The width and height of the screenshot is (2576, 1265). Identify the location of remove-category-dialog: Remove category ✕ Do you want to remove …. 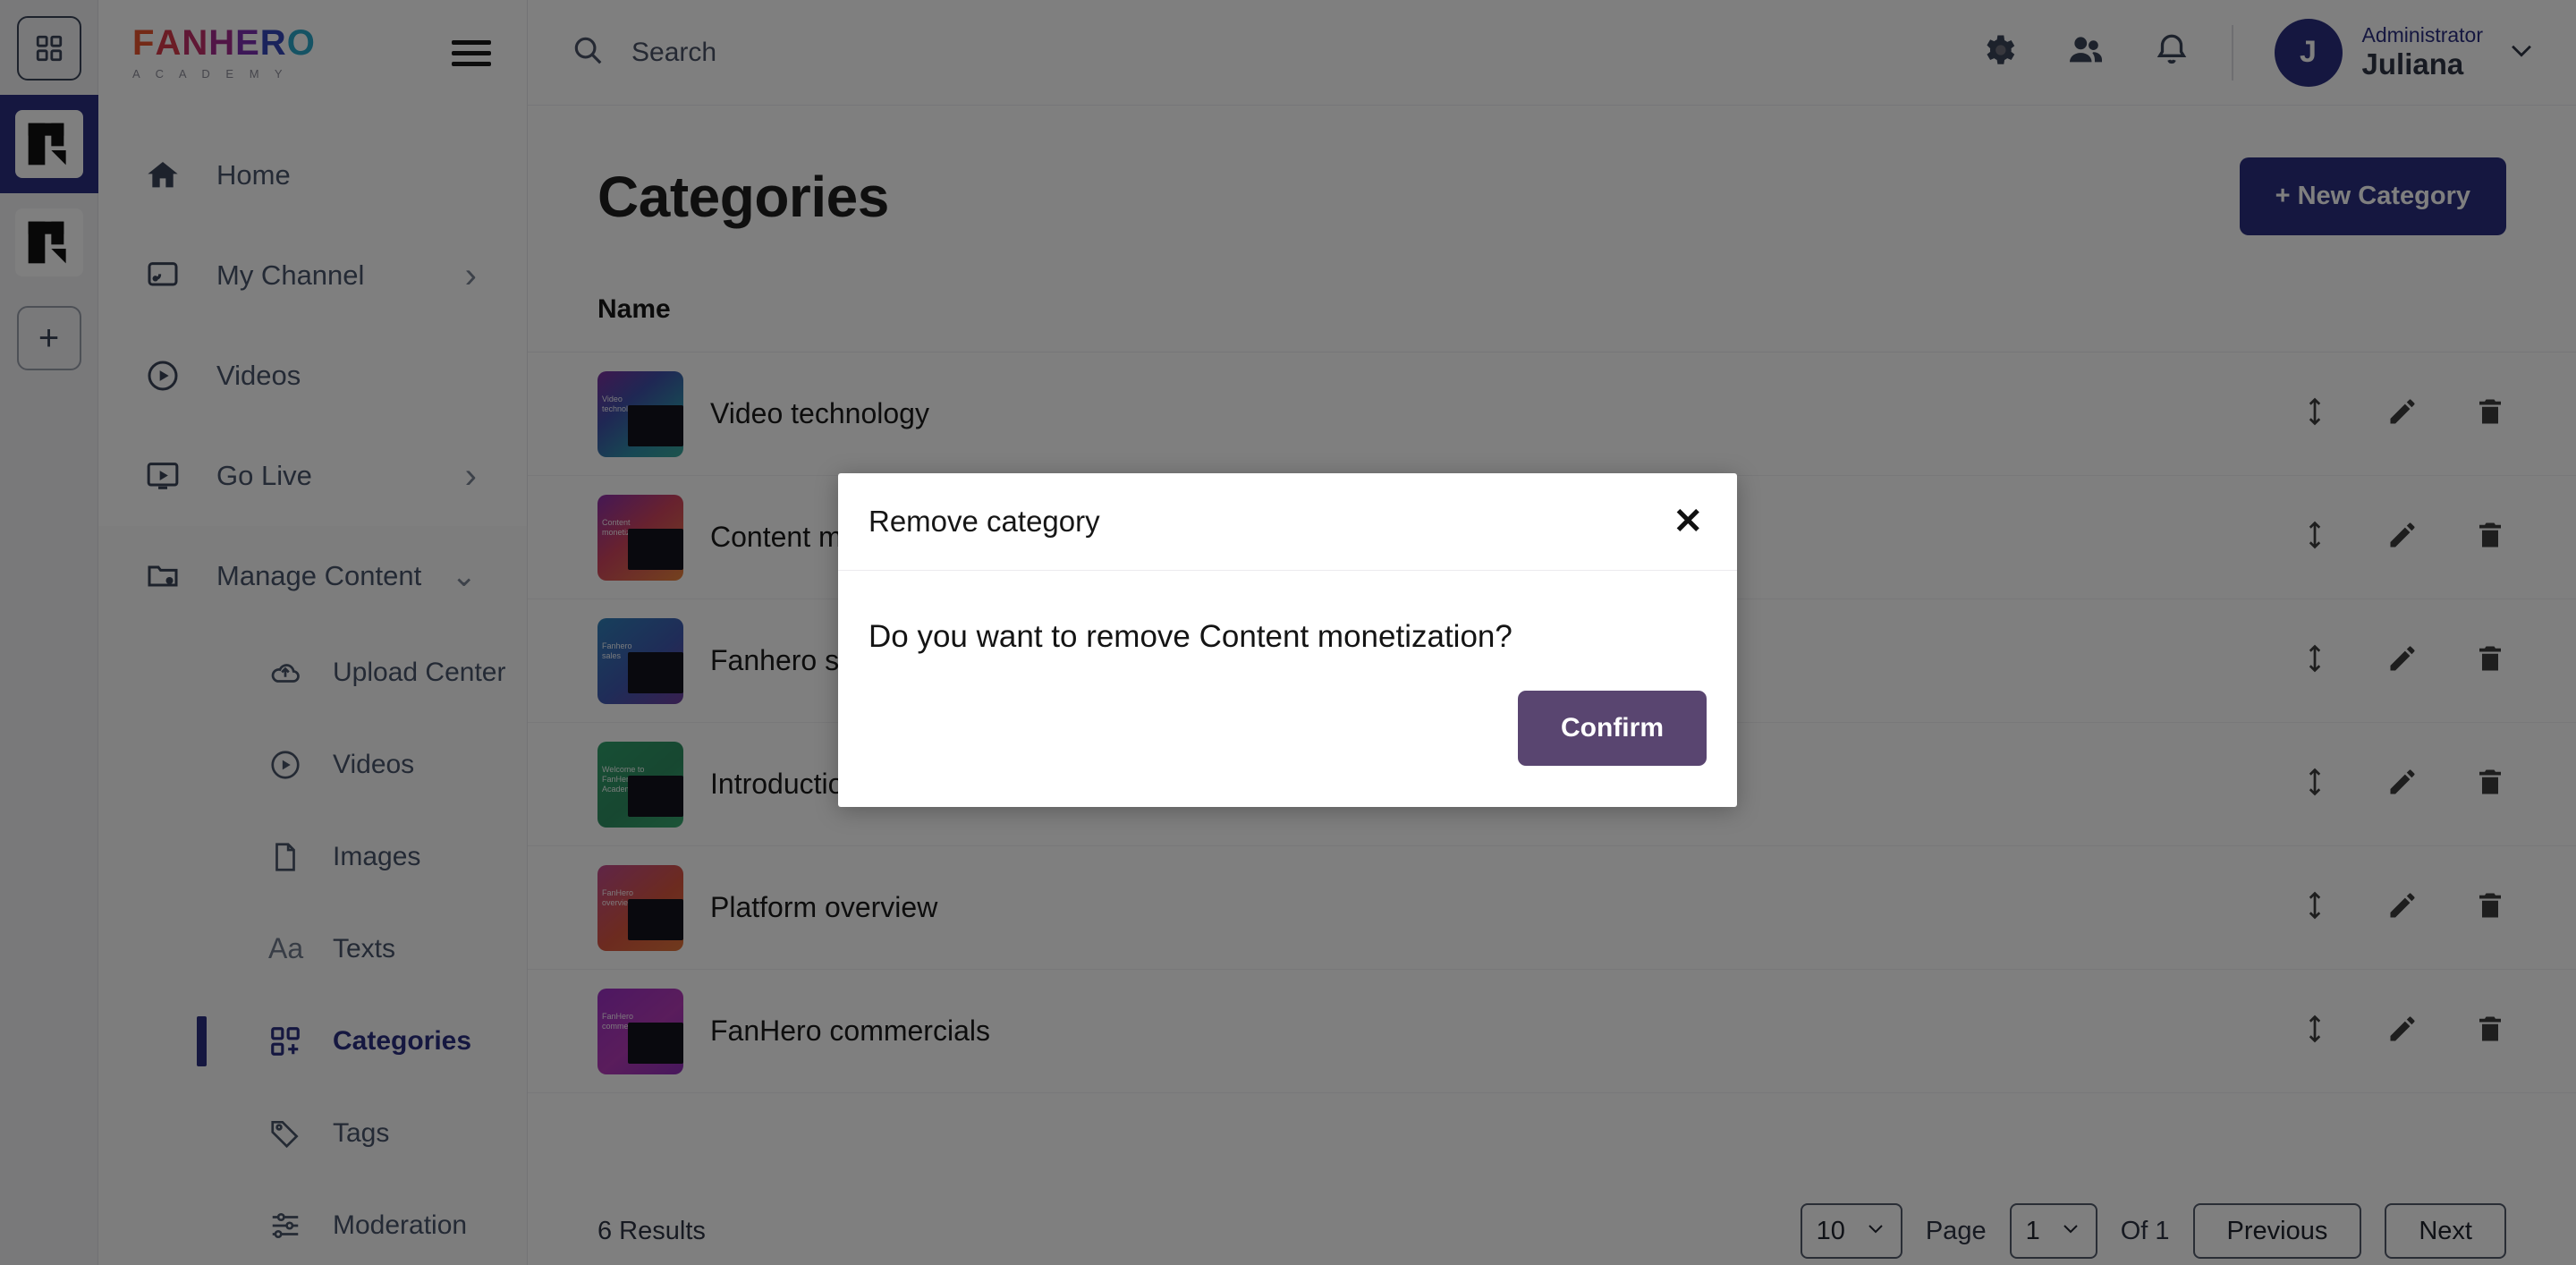
(1287, 640).